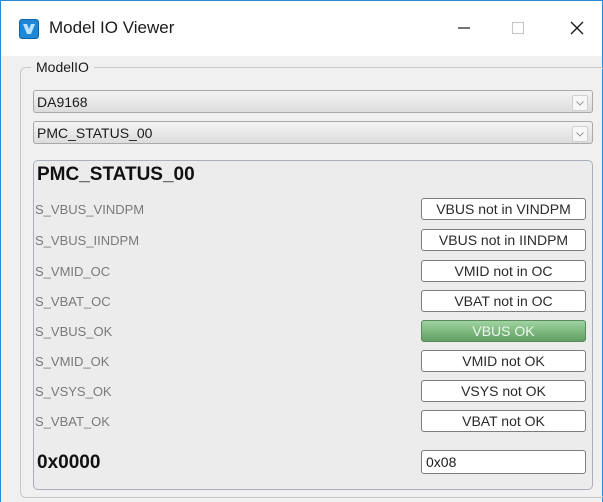  Describe the element at coordinates (503, 361) in the screenshot. I see `signal-value: VMID not OK` at that location.